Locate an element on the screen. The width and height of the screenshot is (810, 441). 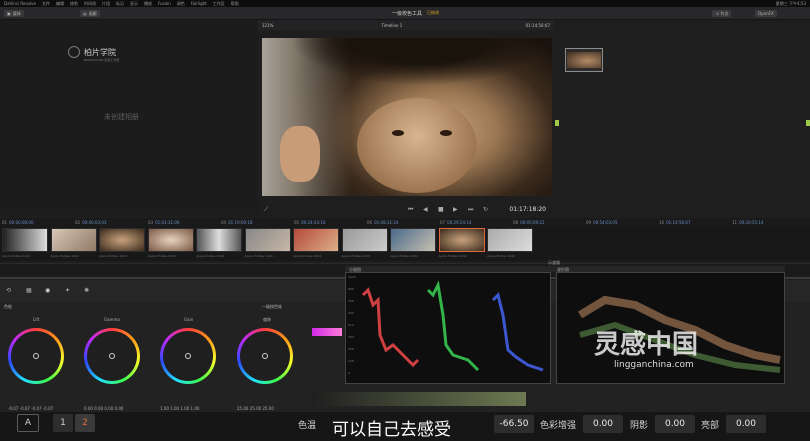
timeline-item: 10 01:14:56:07 is located at coordinates (694, 222).